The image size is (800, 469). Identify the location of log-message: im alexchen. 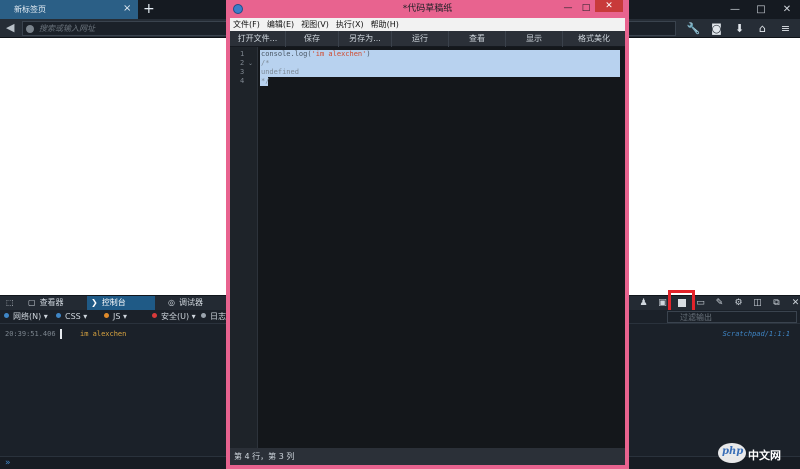
(103, 334).